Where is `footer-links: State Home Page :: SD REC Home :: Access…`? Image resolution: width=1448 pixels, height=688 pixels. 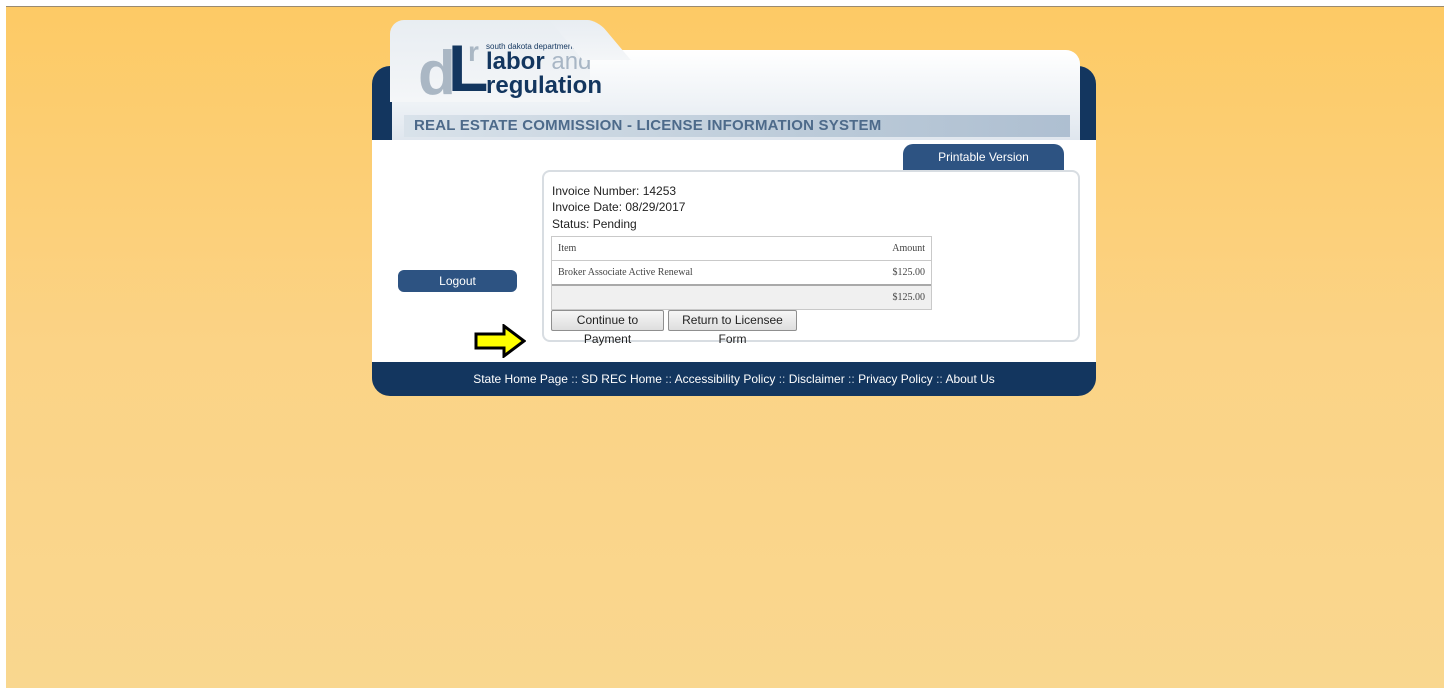
footer-links: State Home Page :: SD REC Home :: Access… is located at coordinates (734, 379).